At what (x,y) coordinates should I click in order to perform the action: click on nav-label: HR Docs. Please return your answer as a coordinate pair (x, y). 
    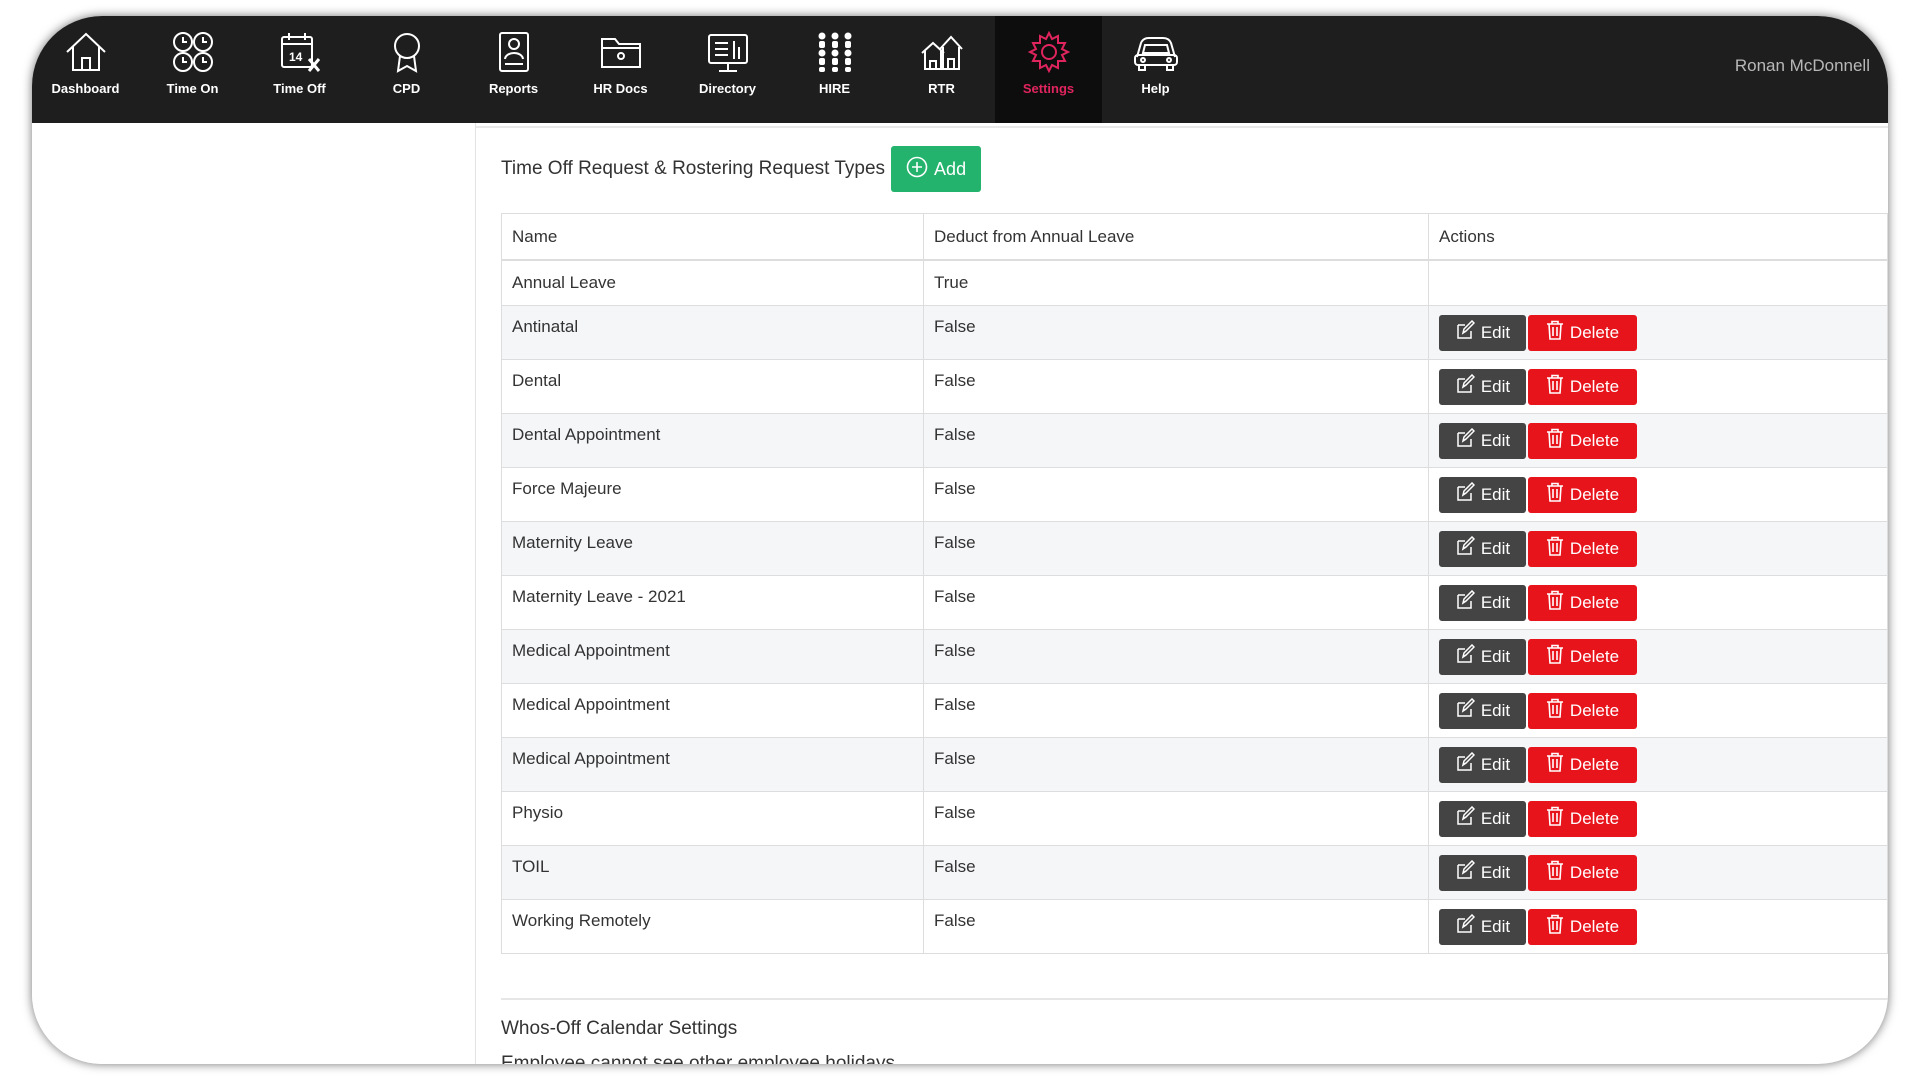
    Looking at the image, I should click on (620, 88).